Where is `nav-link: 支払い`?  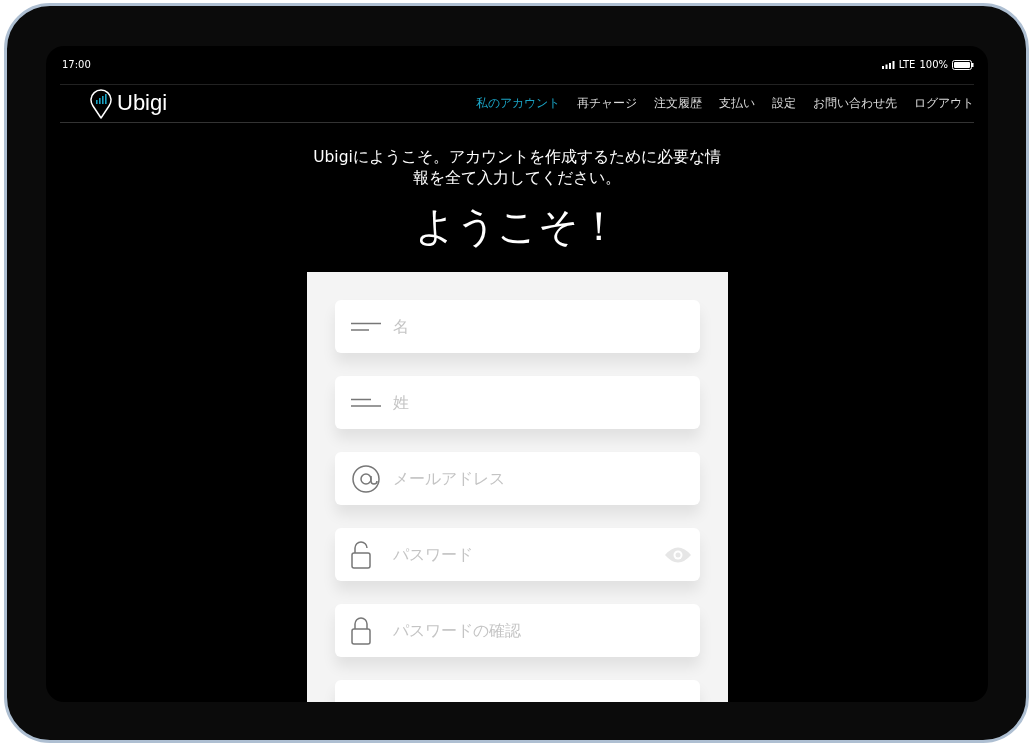
nav-link: 支払い is located at coordinates (737, 103).